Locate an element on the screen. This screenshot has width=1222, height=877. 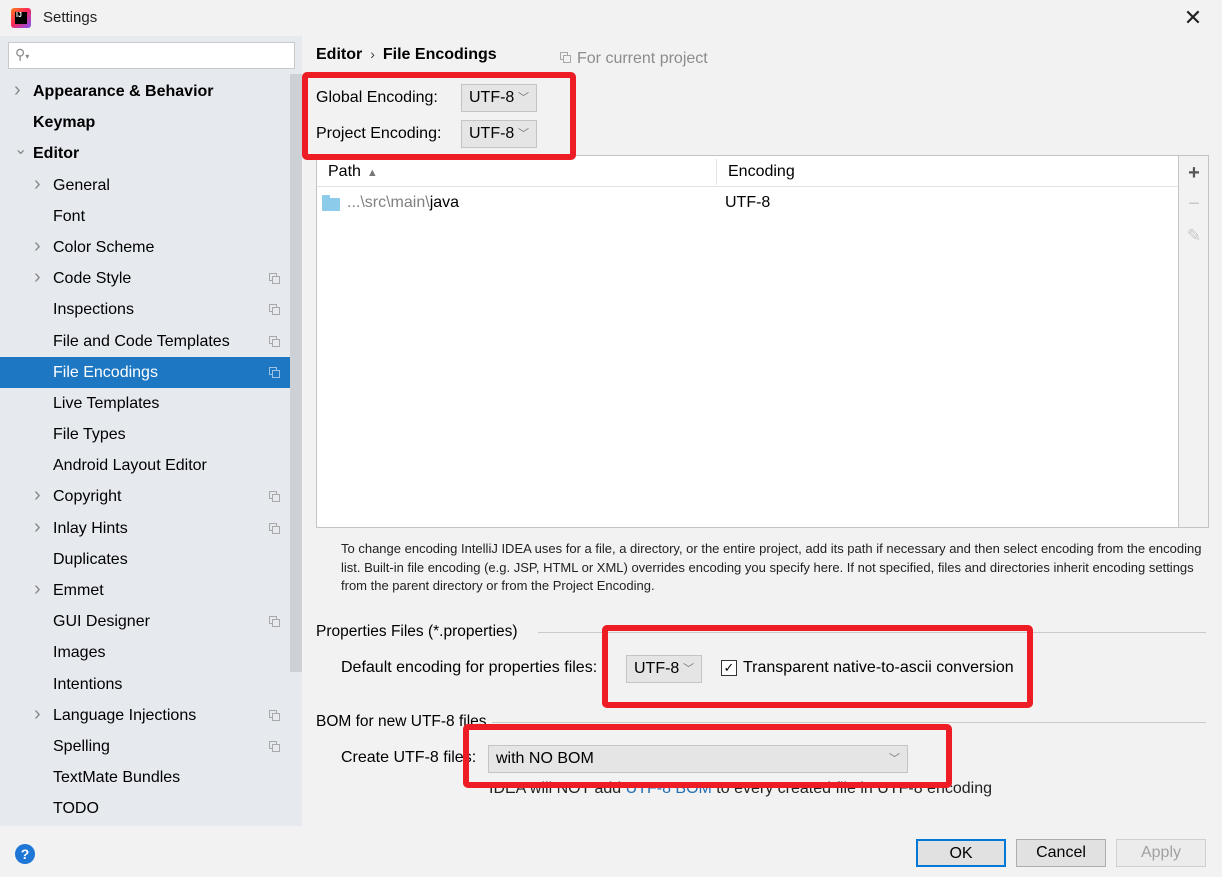
sidebar-item-label: Duplicates is located at coordinates (90, 559).